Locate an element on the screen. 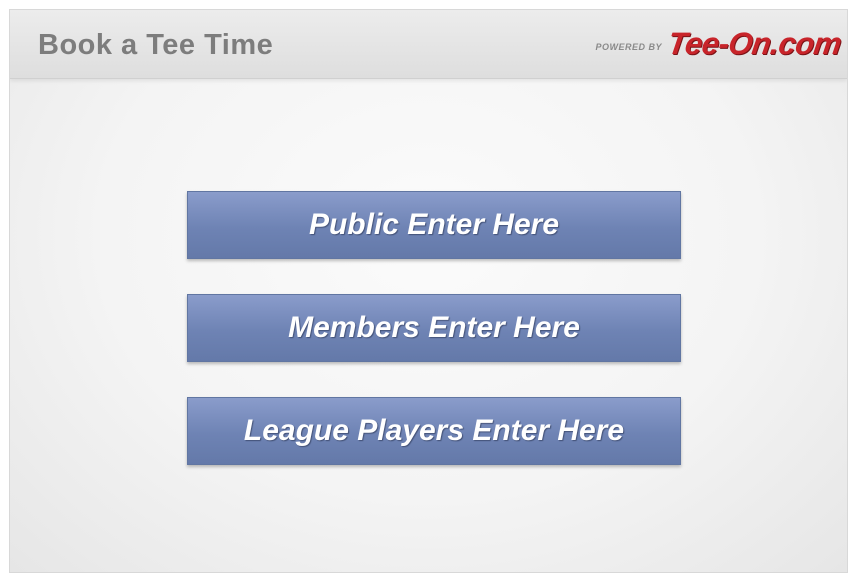  members-enter-label: Members Enter Here is located at coordinates (434, 327).